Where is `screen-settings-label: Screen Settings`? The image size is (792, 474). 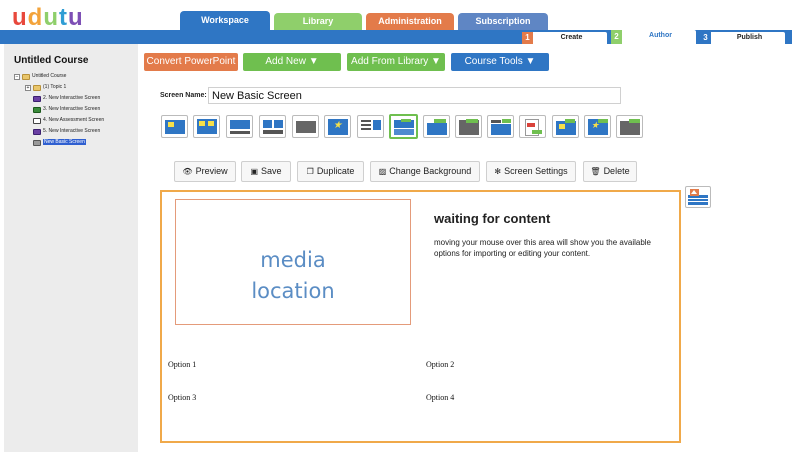
screen-settings-label: Screen Settings is located at coordinates (536, 171).